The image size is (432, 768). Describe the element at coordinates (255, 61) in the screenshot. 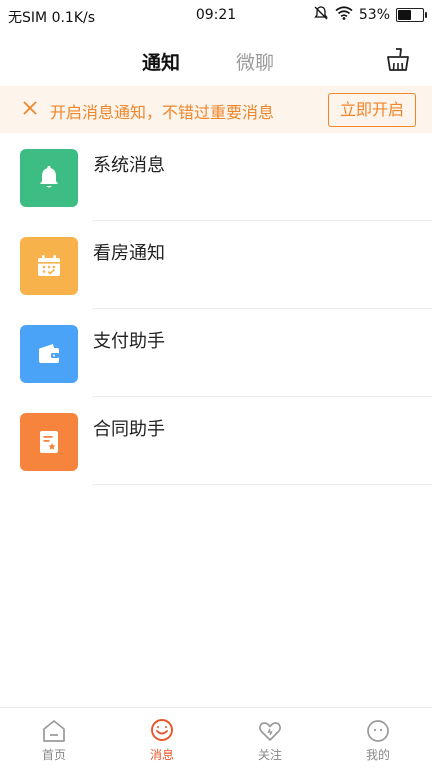

I see `tab-chat: 微聊` at that location.